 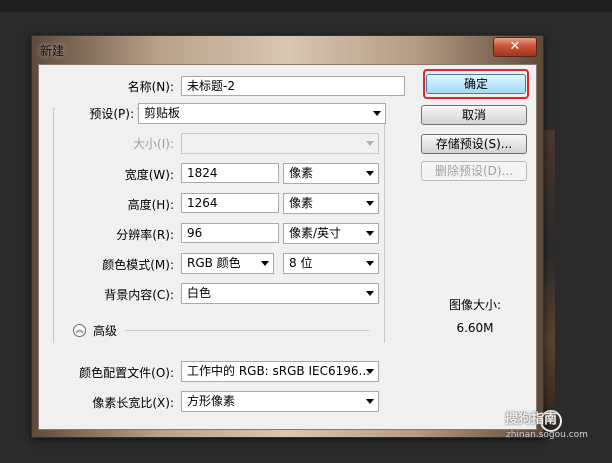 I want to click on resolution-label: 分辨率(R):, so click(x=145, y=235).